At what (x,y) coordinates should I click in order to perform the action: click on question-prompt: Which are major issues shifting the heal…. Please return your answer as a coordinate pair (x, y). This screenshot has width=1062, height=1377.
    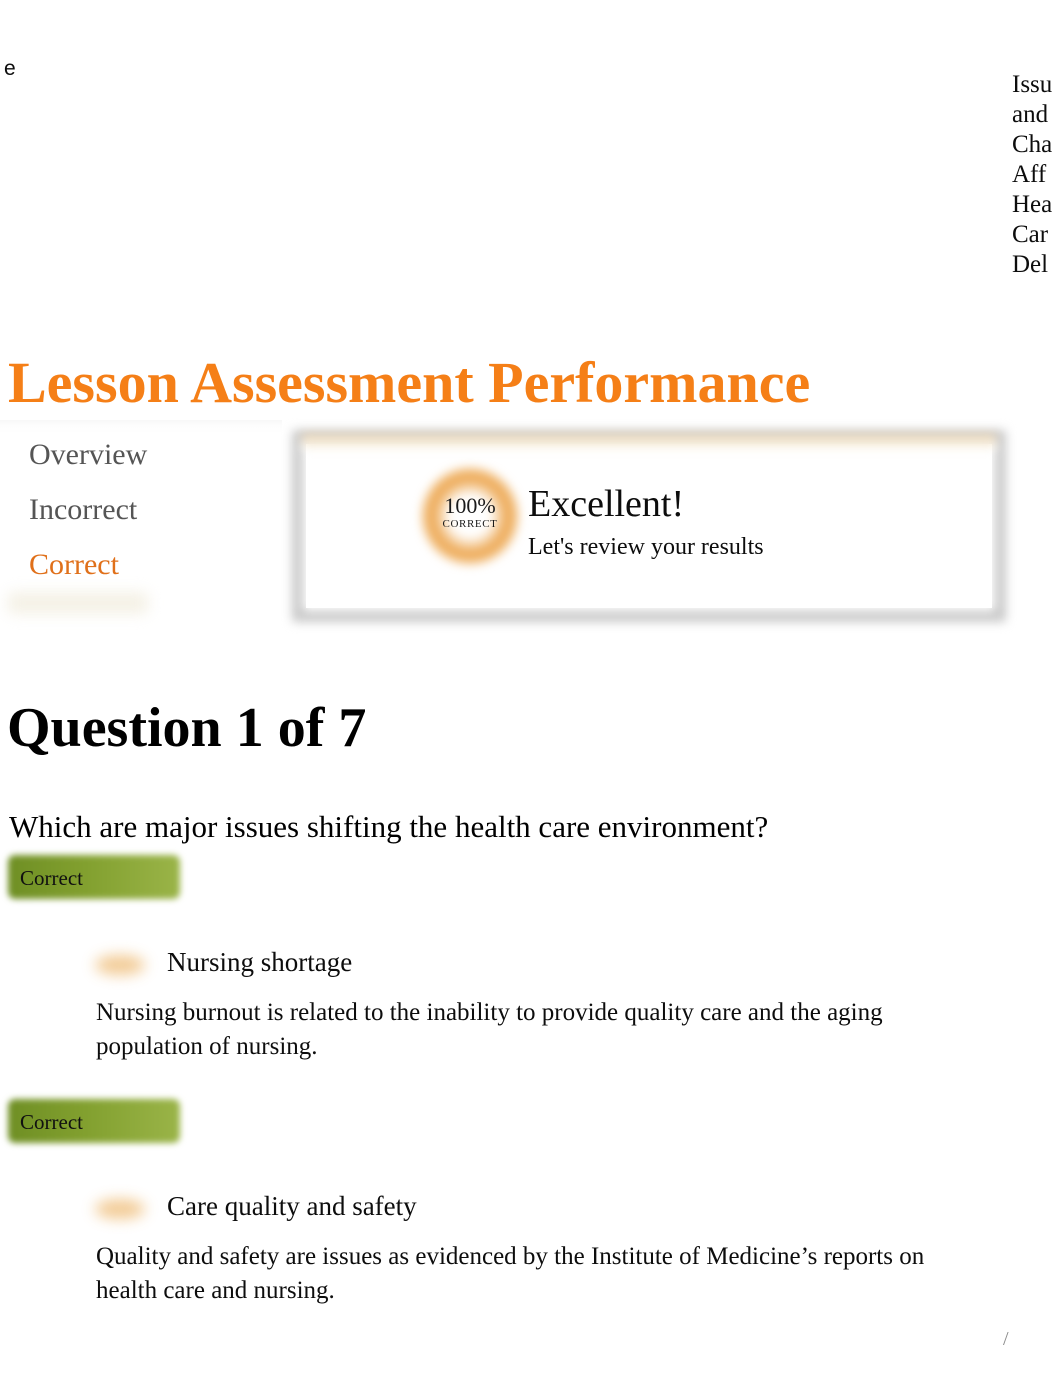
    Looking at the image, I should click on (389, 826).